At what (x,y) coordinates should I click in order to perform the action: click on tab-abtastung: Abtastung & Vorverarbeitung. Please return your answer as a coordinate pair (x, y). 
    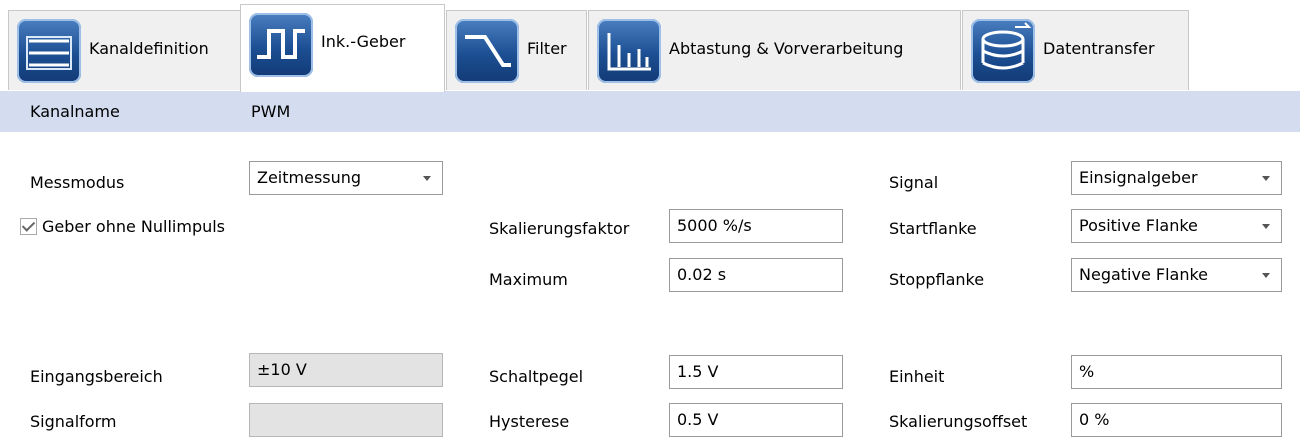
    Looking at the image, I should click on (774, 50).